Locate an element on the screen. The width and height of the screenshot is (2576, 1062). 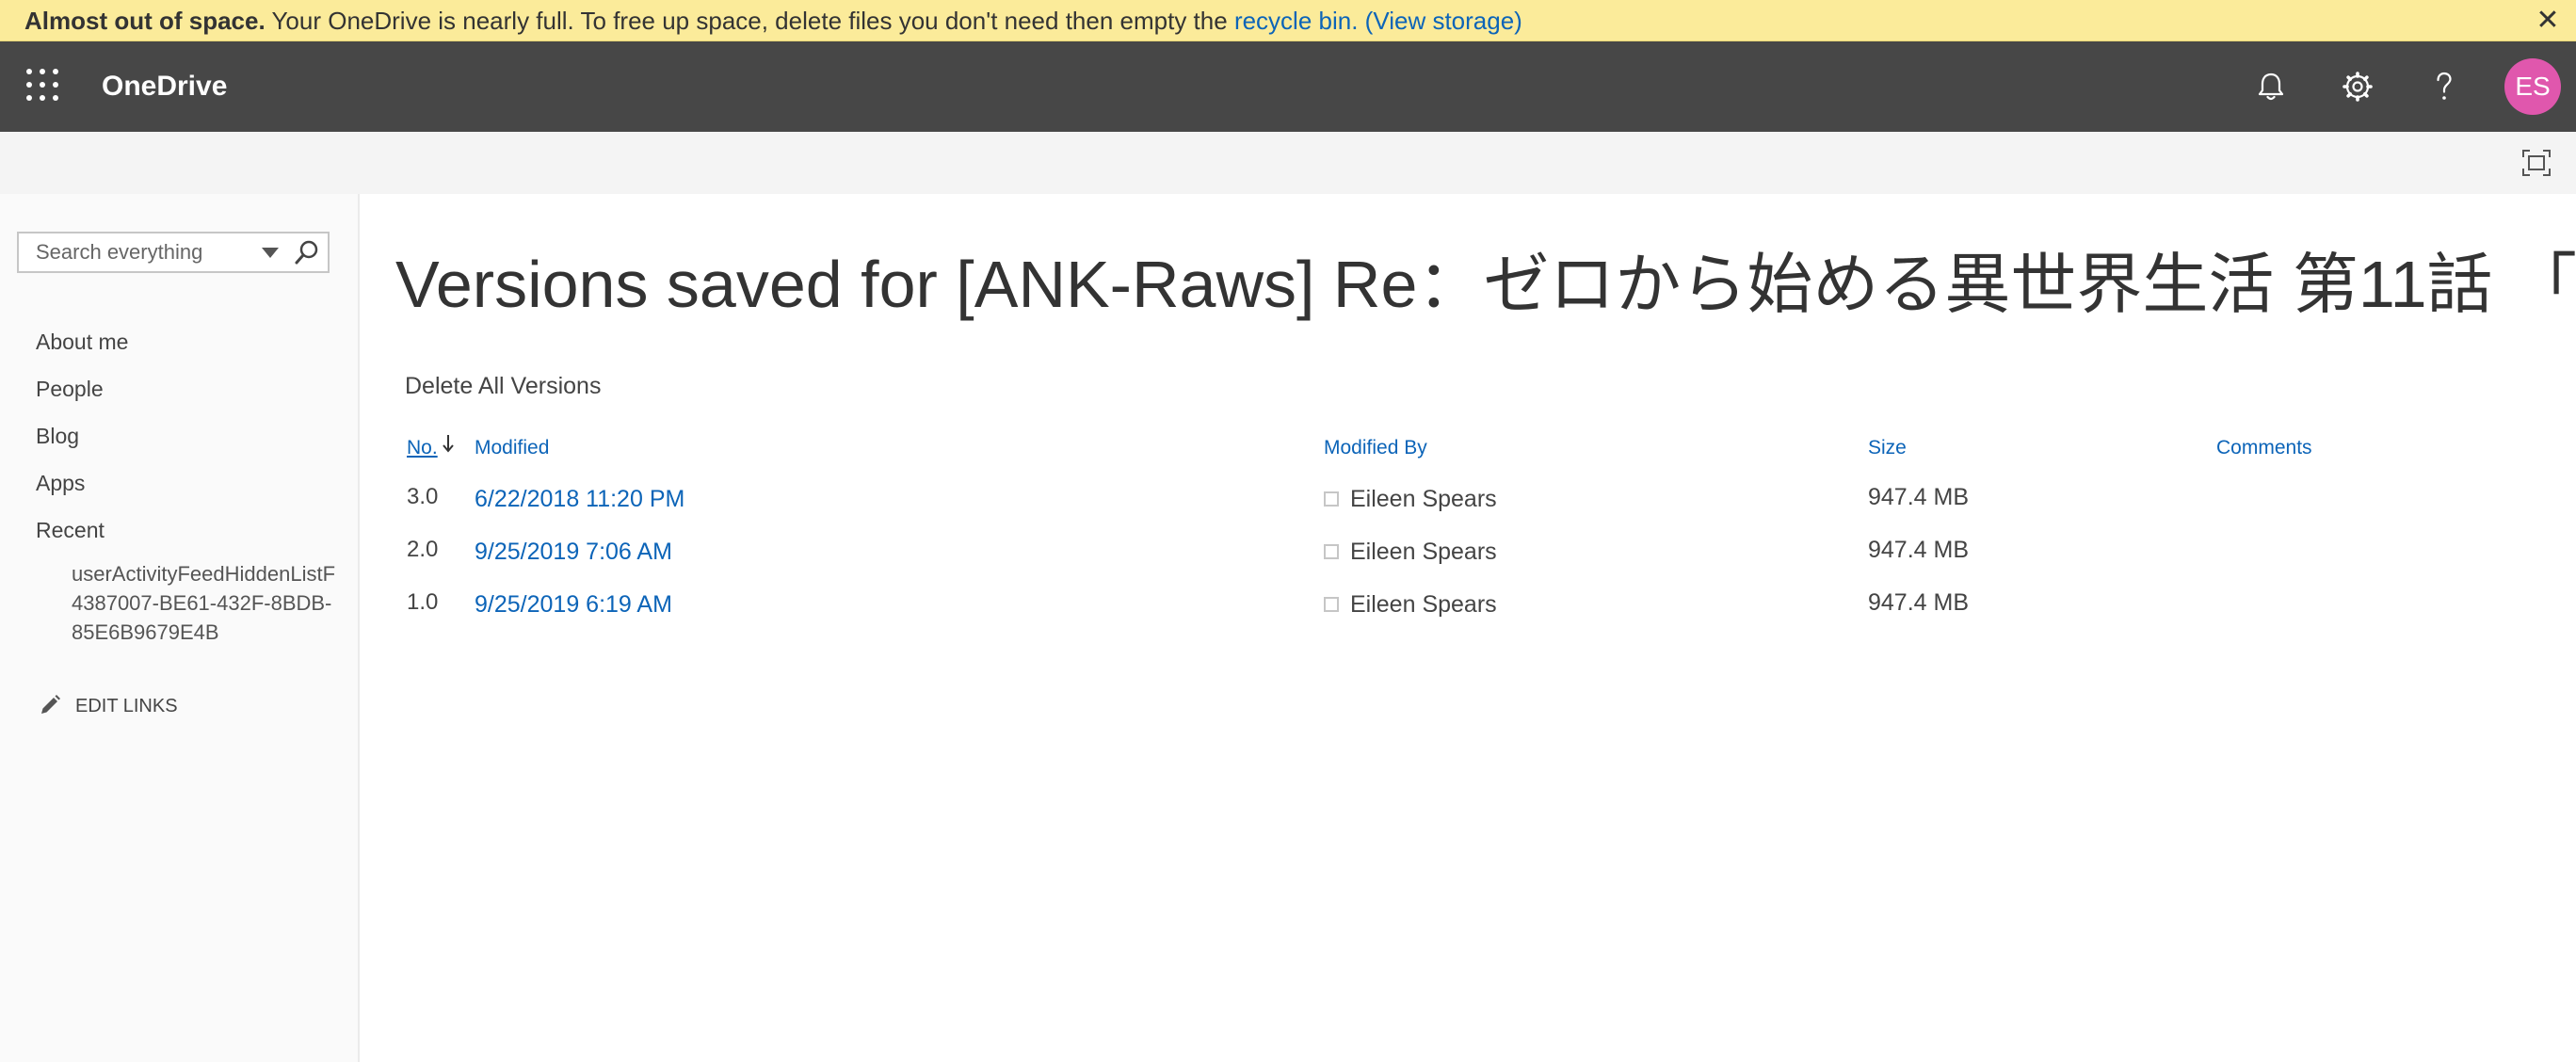
nav-item-people: People is located at coordinates (82, 388).